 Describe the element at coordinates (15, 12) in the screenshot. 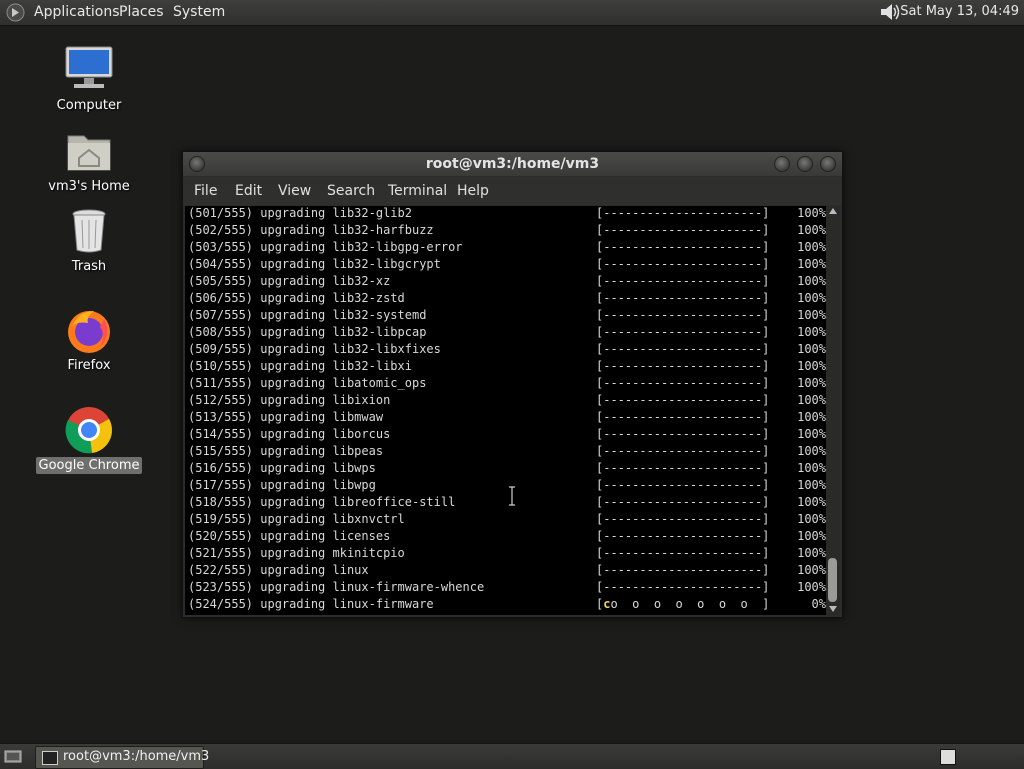

I see `gnome-foot-icon` at that location.